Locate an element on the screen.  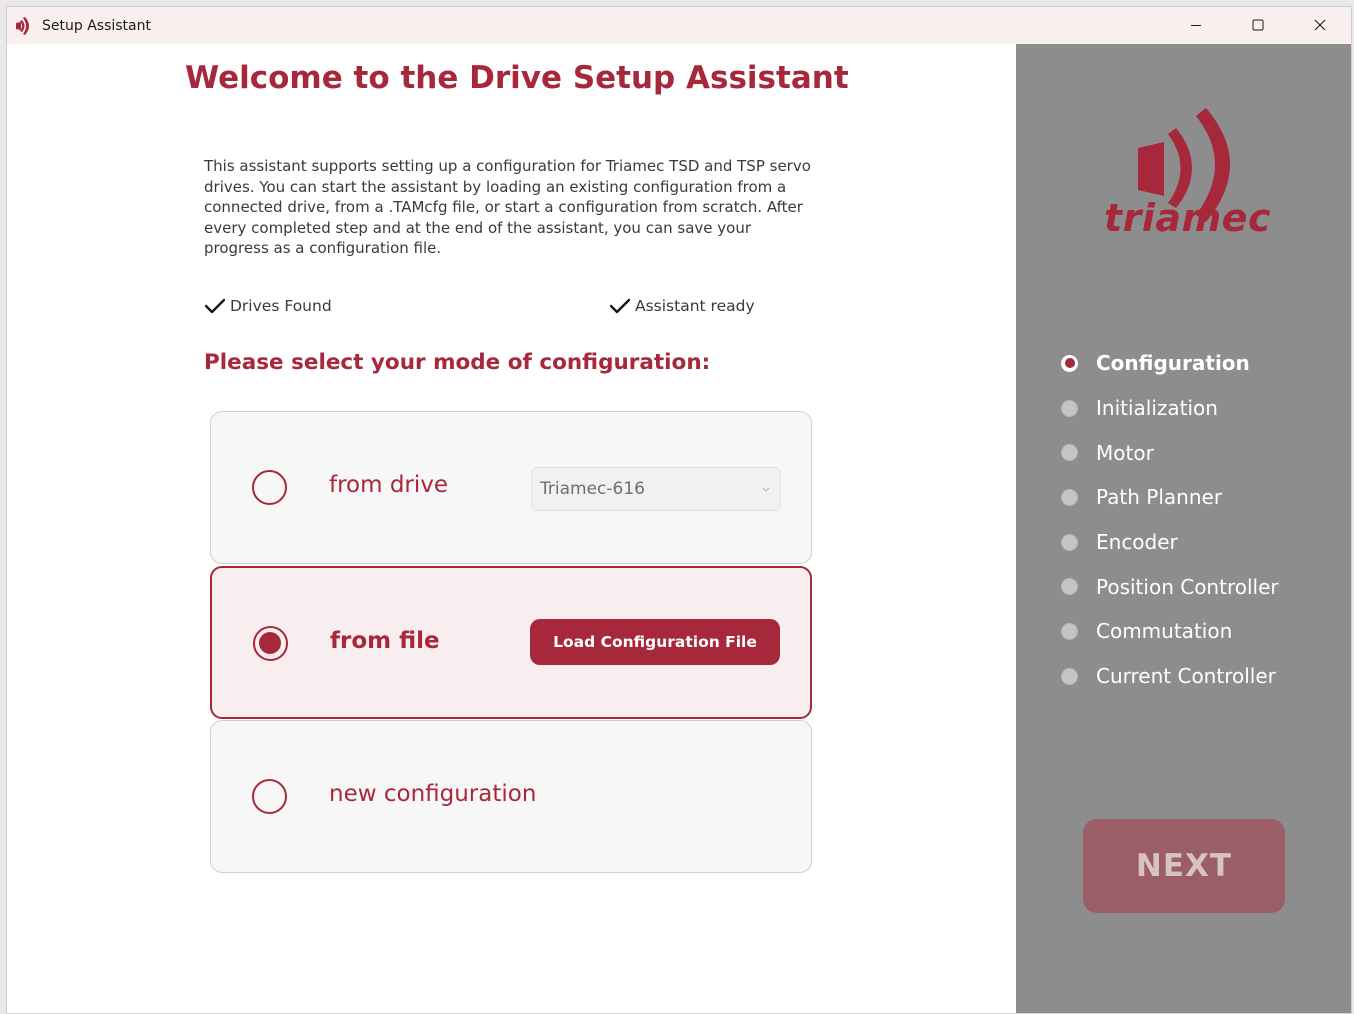
maximize-button is located at coordinates (1258, 25).